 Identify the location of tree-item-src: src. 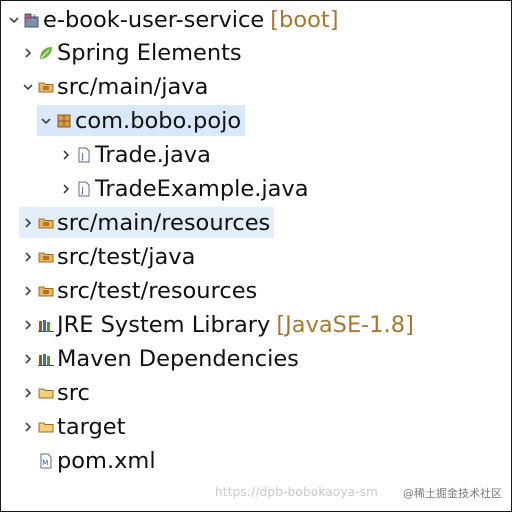
(54, 392).